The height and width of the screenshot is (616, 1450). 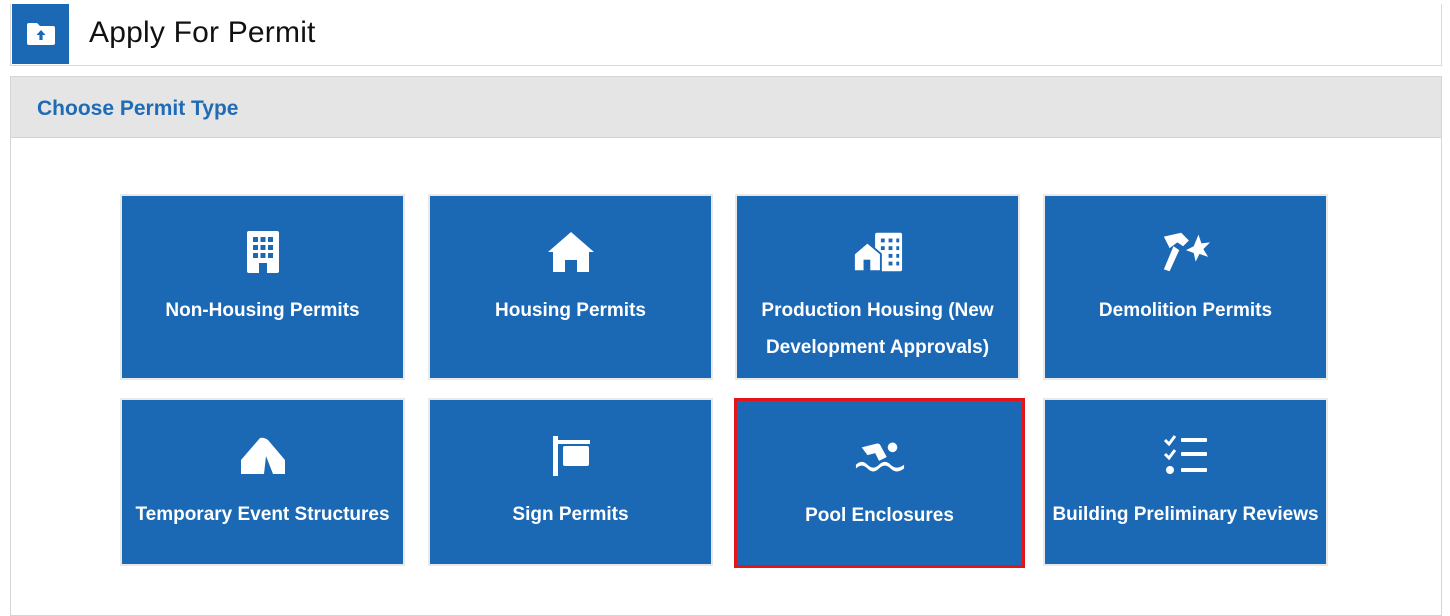 I want to click on hammer-icon, so click(x=1186, y=252).